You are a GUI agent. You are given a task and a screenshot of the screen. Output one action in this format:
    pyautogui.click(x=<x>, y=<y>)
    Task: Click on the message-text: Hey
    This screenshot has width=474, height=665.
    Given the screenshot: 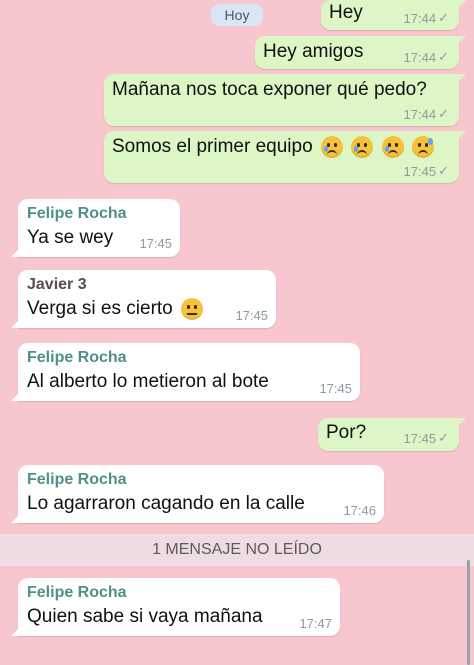 What is the action you would take?
    pyautogui.click(x=346, y=12)
    